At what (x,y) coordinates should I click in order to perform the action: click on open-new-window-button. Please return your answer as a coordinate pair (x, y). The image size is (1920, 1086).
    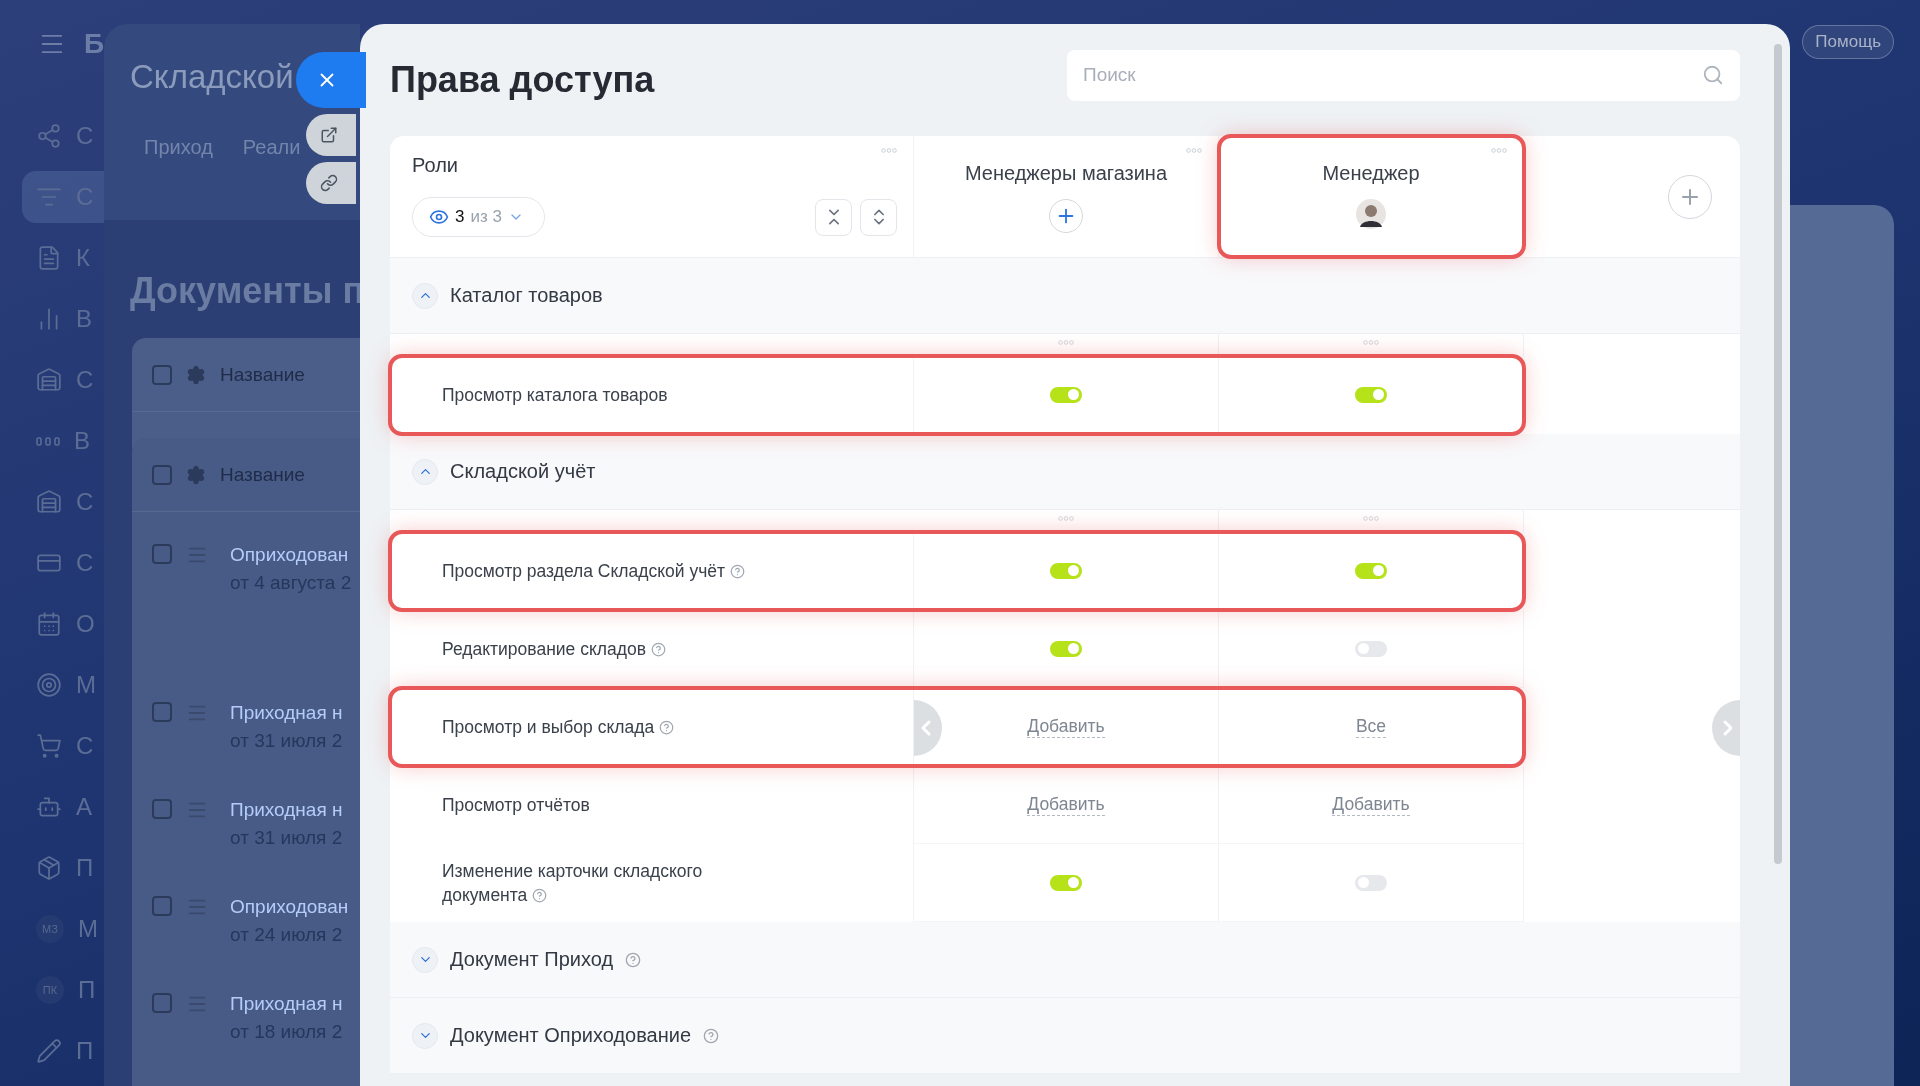
    Looking at the image, I should click on (331, 135).